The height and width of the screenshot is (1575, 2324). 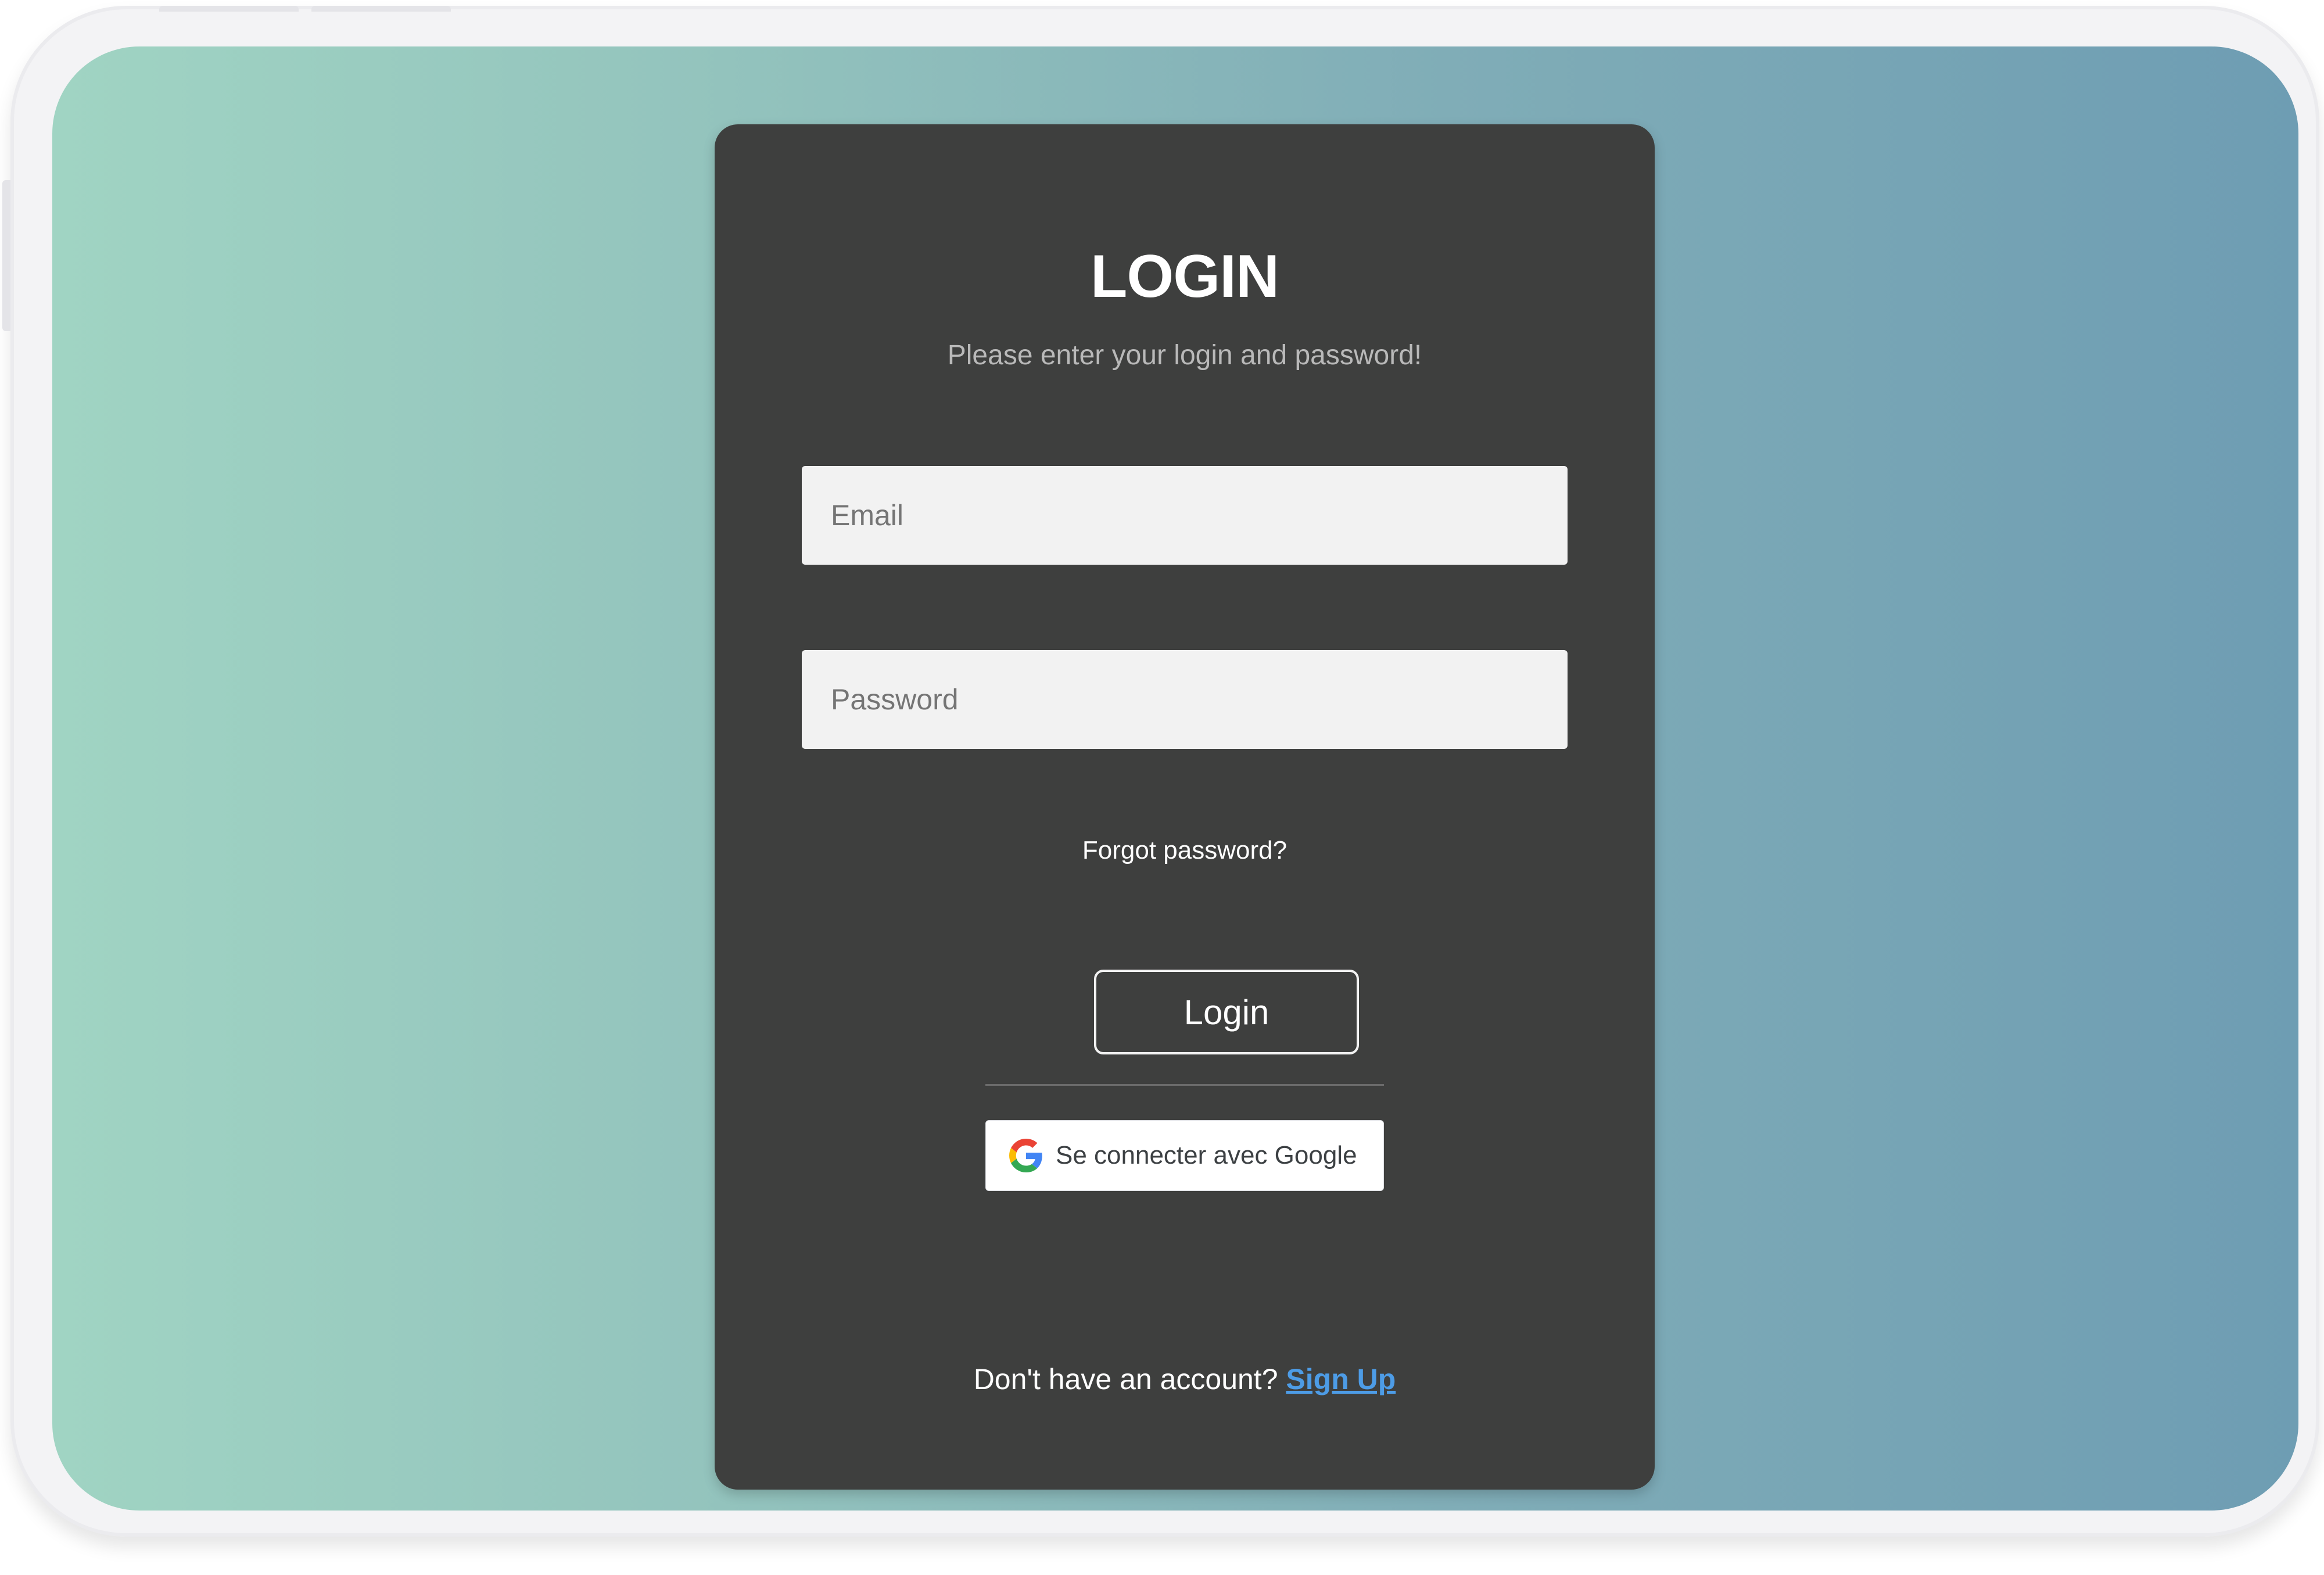 What do you see at coordinates (1185, 515) in the screenshot?
I see `email-field` at bounding box center [1185, 515].